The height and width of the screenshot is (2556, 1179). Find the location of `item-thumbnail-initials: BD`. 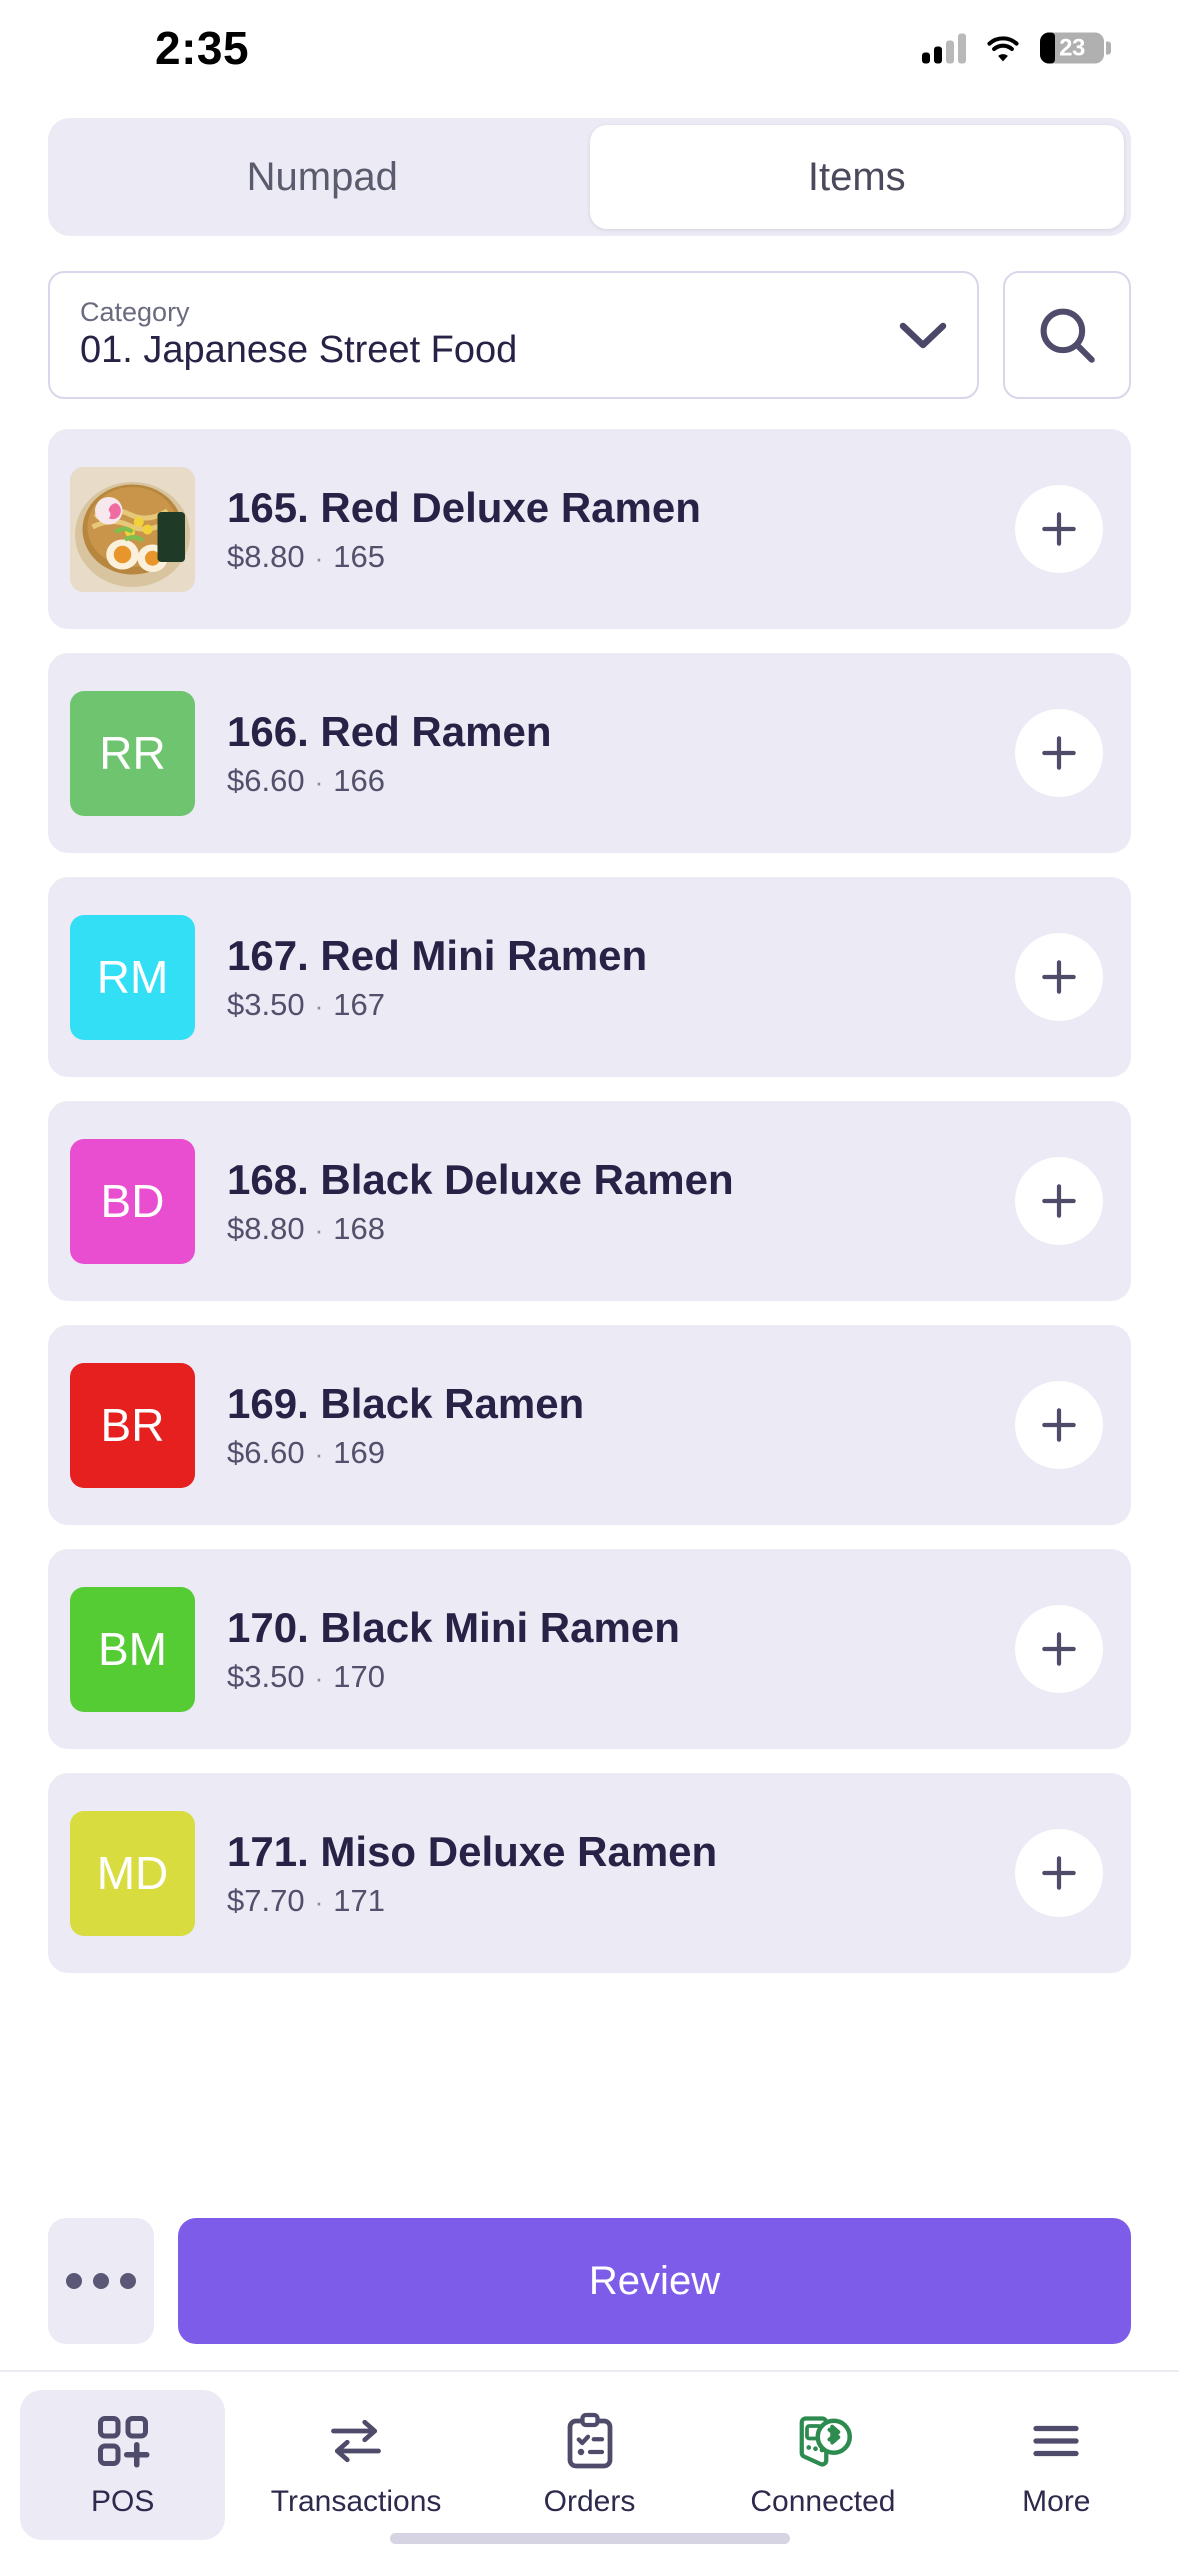

item-thumbnail-initials: BD is located at coordinates (132, 1201).